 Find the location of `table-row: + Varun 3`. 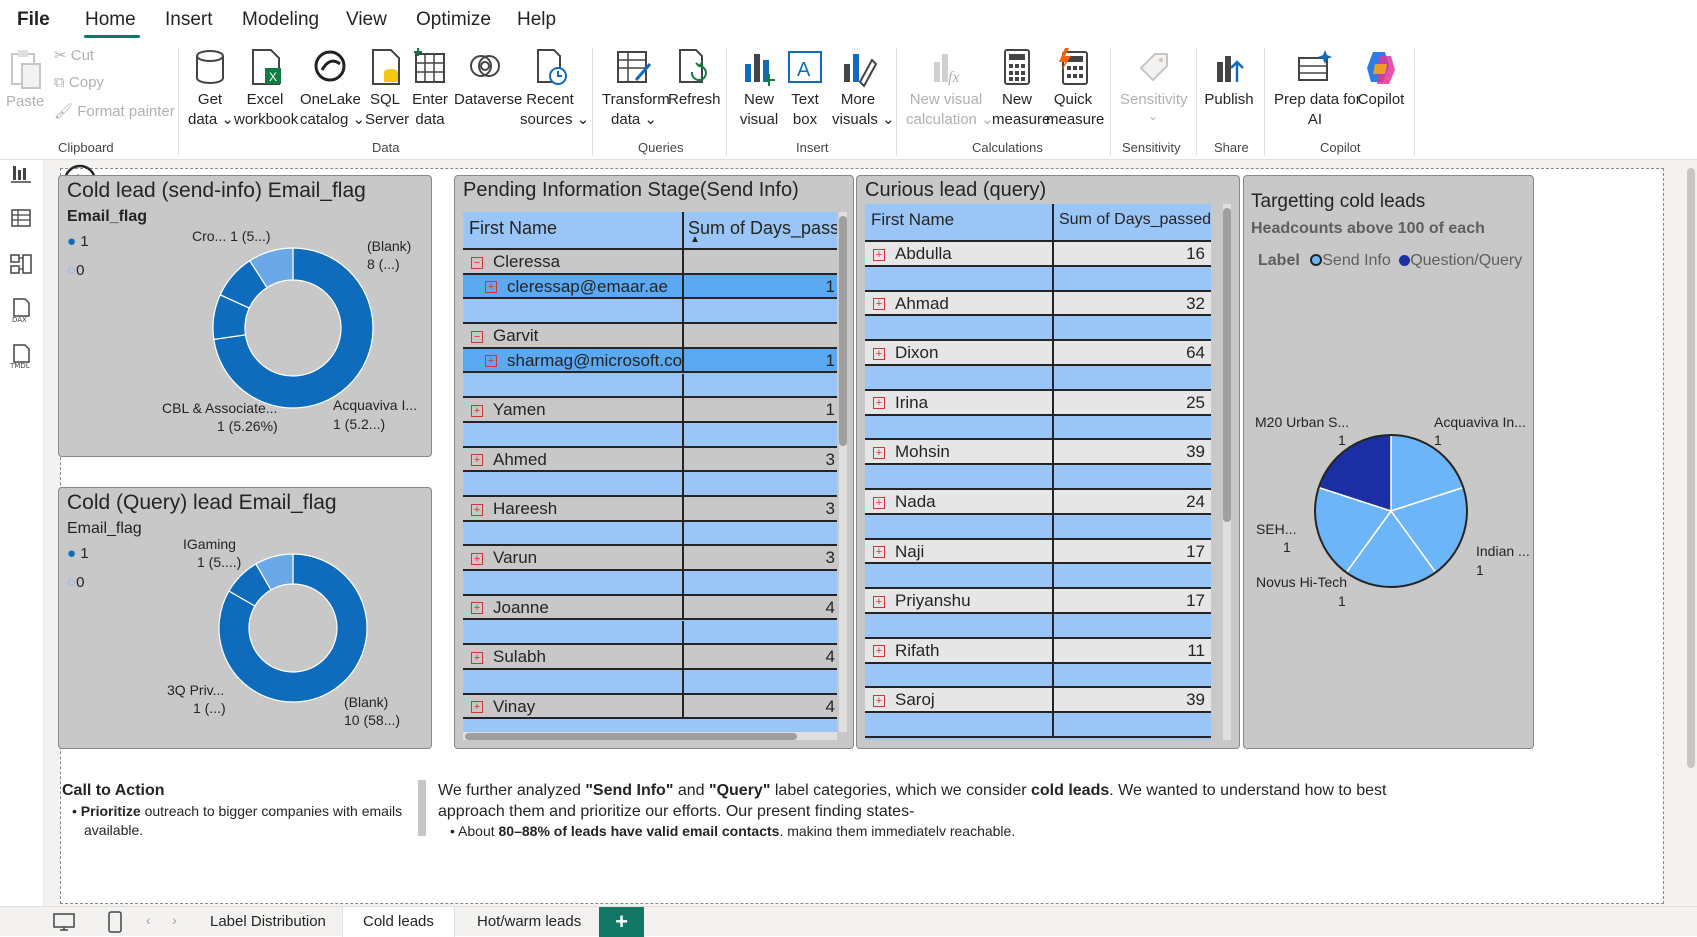

table-row: + Varun 3 is located at coordinates (650, 559).